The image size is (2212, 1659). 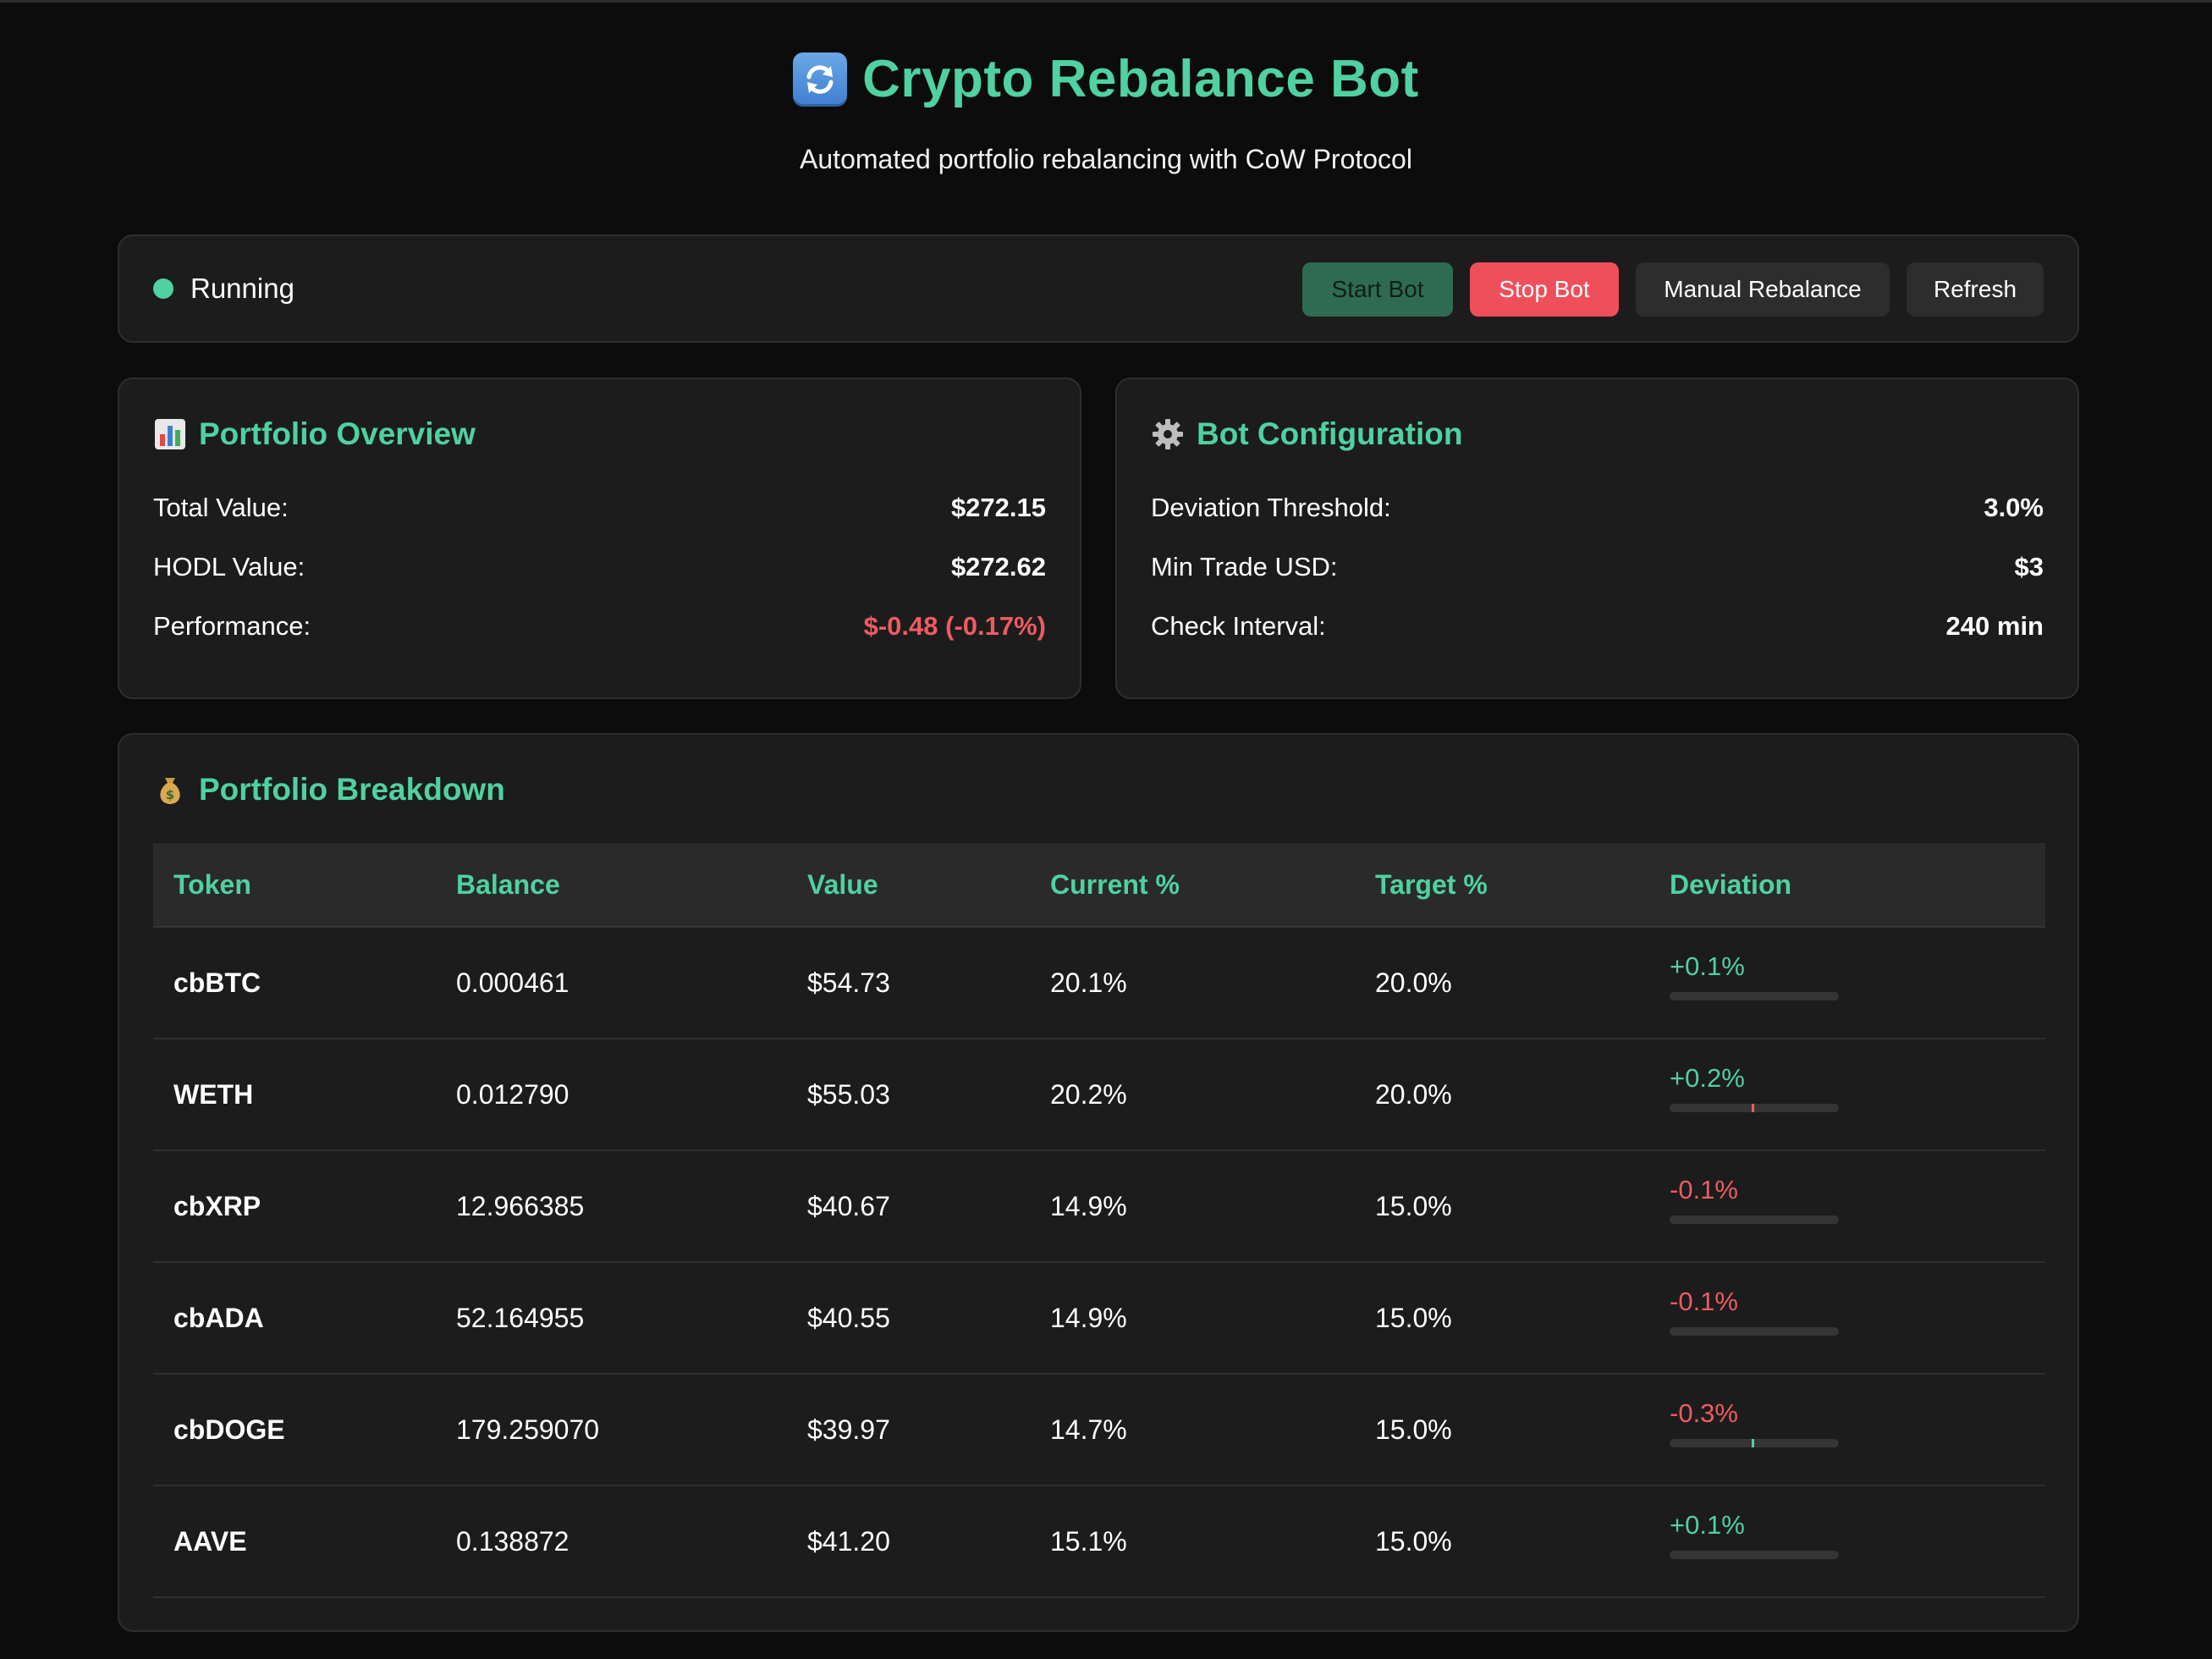 What do you see at coordinates (212, 884) in the screenshot?
I see `column-header-token: Token` at bounding box center [212, 884].